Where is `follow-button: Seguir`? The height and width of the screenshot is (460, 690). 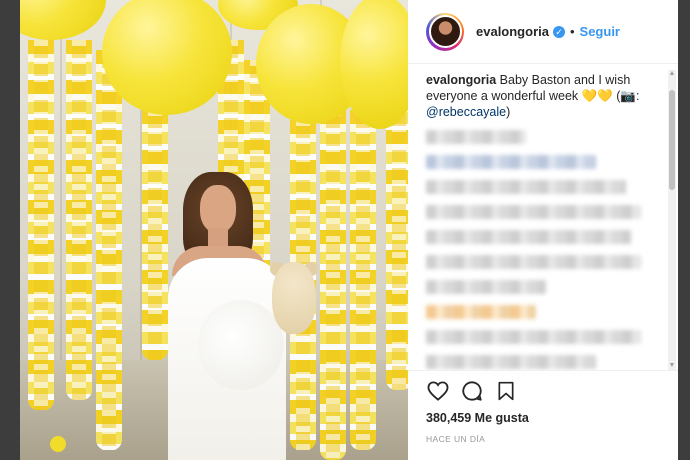 follow-button: Seguir is located at coordinates (600, 31).